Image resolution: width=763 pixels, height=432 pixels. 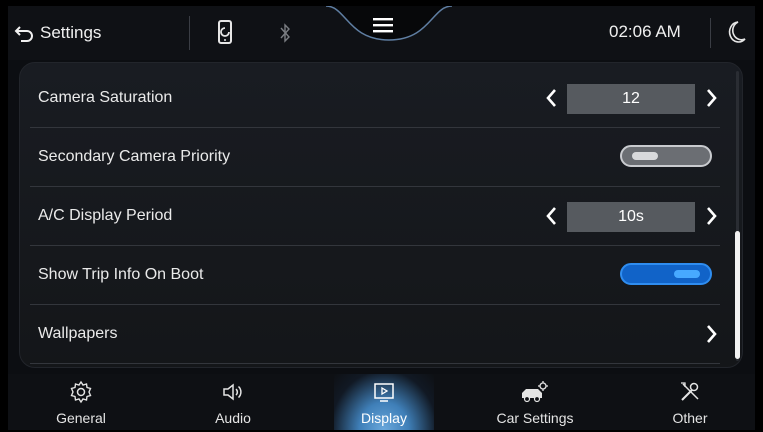 I want to click on setting-row-wallpapers: Wallpapers, so click(x=375, y=334).